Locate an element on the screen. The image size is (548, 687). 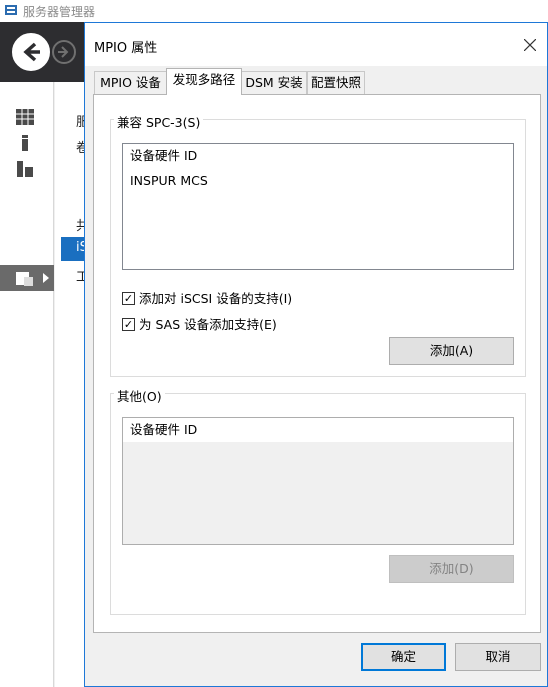
forward-button is located at coordinates (64, 52).